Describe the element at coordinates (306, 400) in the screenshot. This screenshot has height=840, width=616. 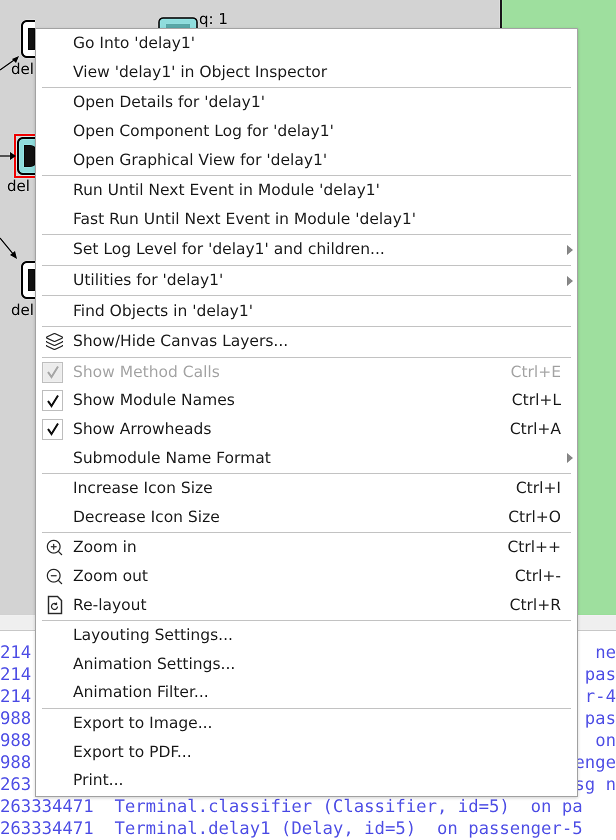
I see `menu-item: Show Module Names Ctrl+L` at that location.